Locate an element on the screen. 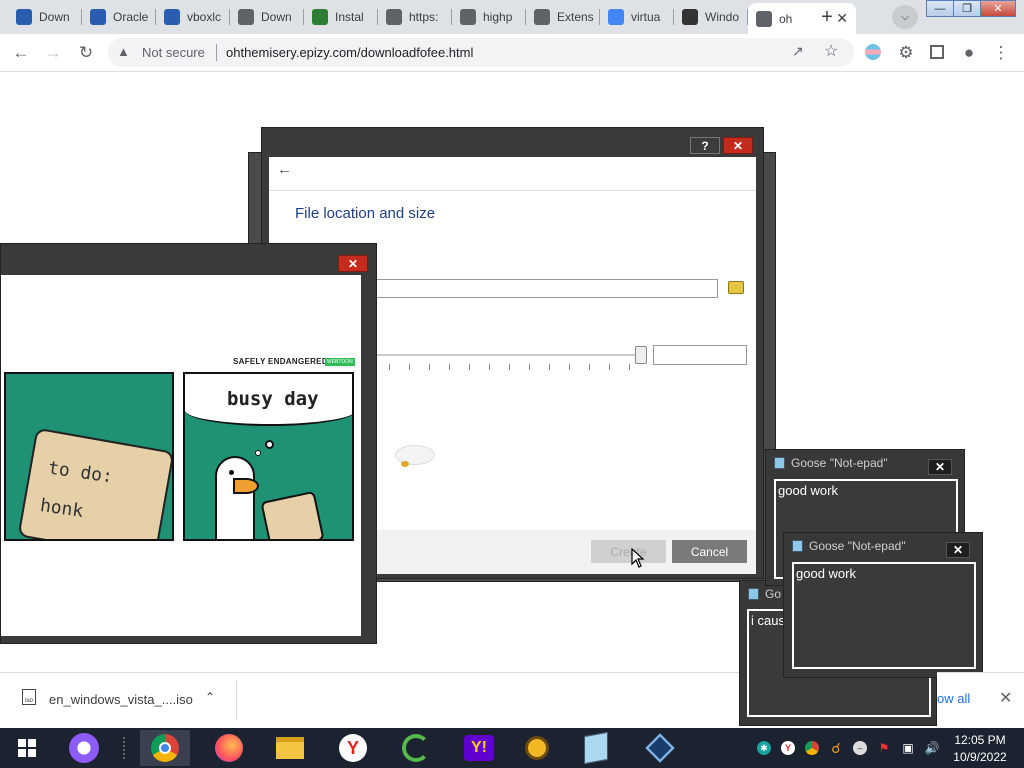 The width and height of the screenshot is (1024, 768). tab-0: Down is located at coordinates (45, 17).